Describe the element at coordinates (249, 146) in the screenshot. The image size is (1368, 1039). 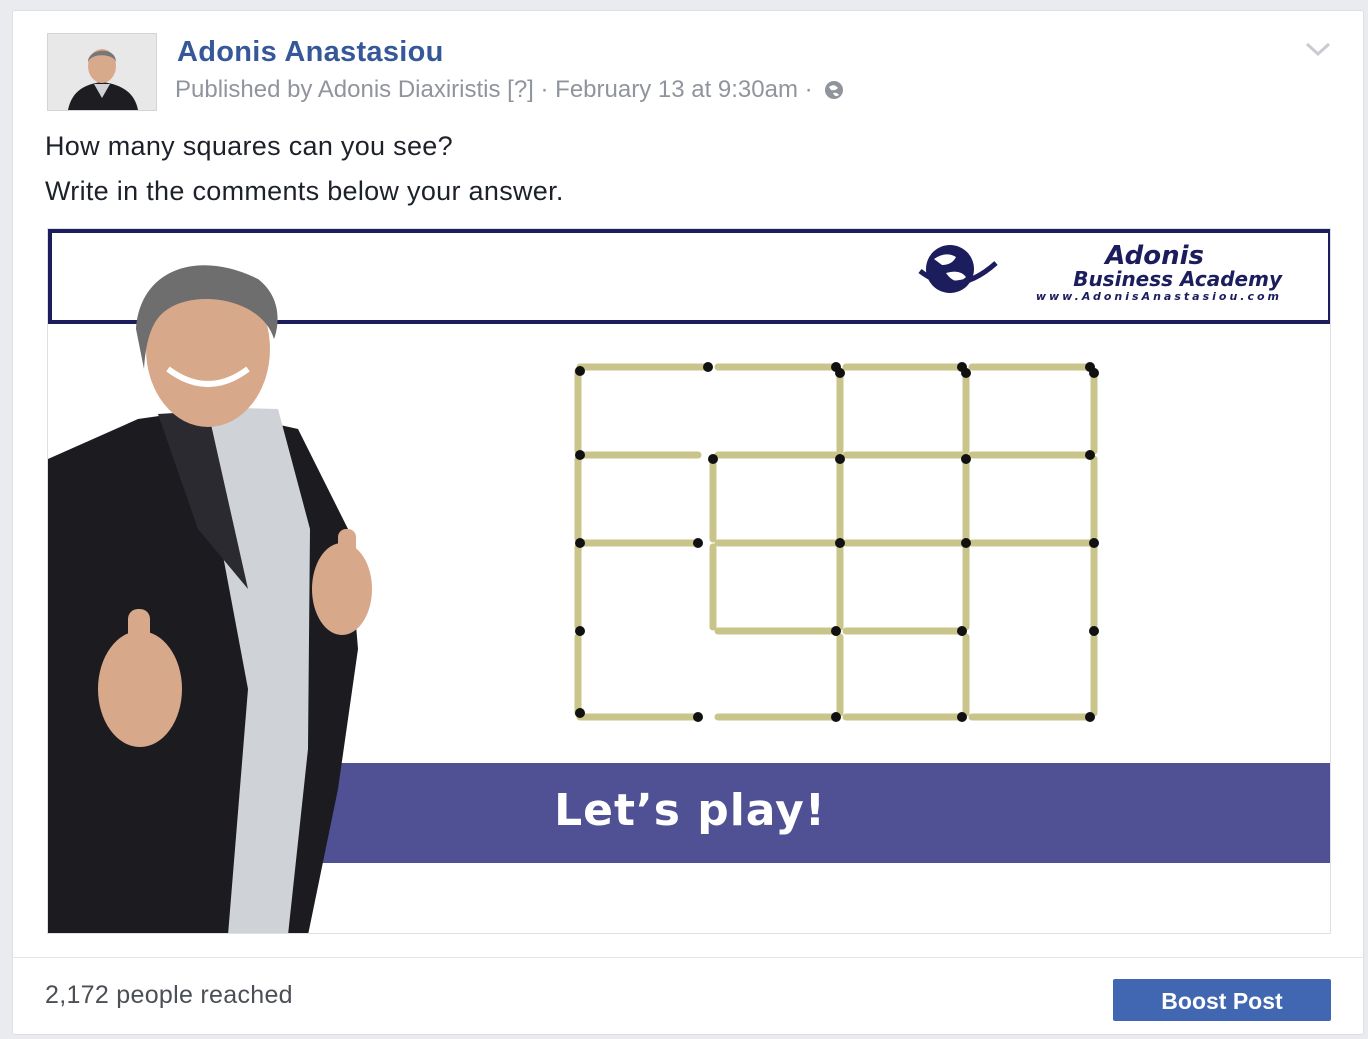
I see `post-text-line-1: How many squares can you see?` at that location.